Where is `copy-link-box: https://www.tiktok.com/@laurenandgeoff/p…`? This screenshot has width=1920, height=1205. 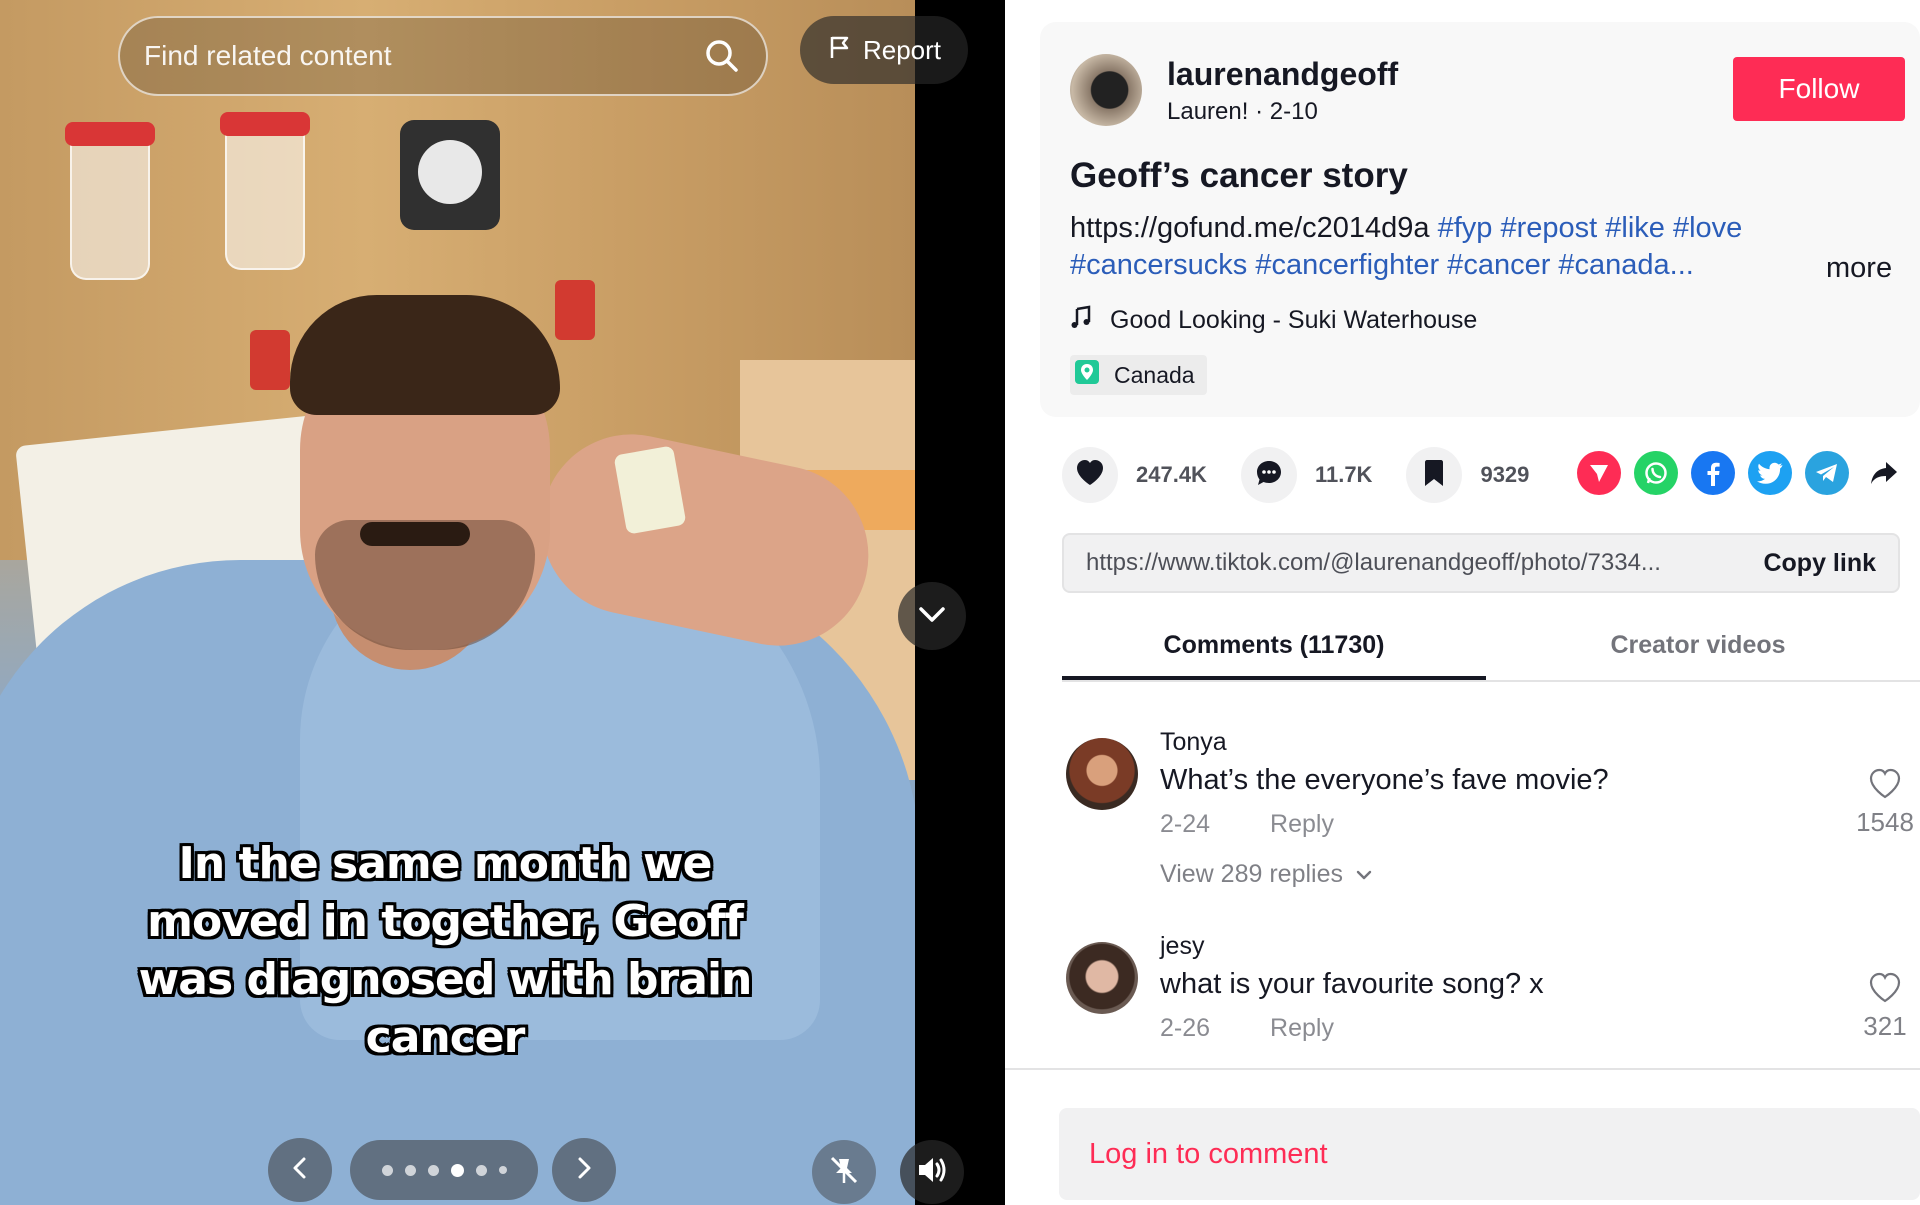 copy-link-box: https://www.tiktok.com/@laurenandgeoff/p… is located at coordinates (1481, 563).